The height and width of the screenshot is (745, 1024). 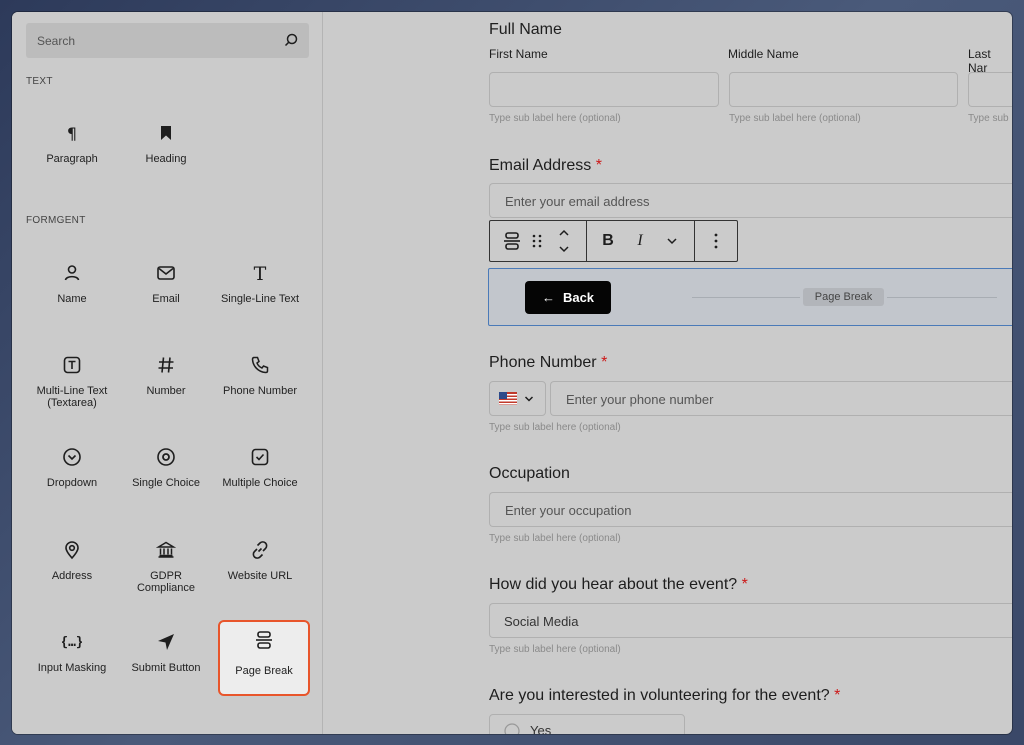 What do you see at coordinates (72, 299) in the screenshot?
I see `block-label: Name` at bounding box center [72, 299].